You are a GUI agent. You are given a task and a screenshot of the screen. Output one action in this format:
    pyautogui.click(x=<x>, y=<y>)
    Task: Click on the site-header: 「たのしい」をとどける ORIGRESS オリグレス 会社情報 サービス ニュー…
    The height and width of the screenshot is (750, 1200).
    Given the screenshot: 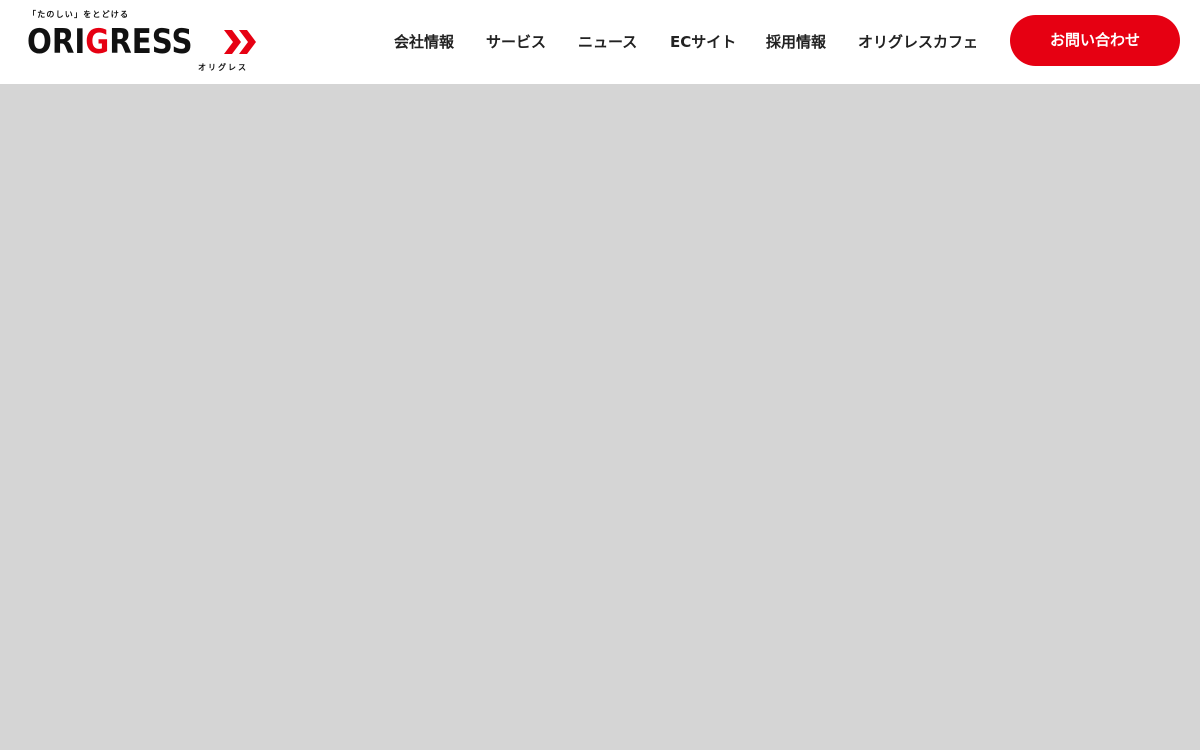 What is the action you would take?
    pyautogui.click(x=600, y=42)
    